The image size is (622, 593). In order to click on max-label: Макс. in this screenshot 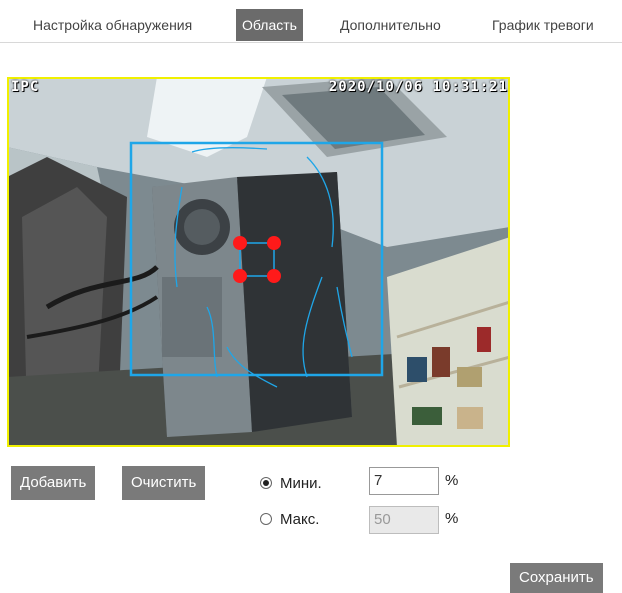, I will do `click(300, 519)`.